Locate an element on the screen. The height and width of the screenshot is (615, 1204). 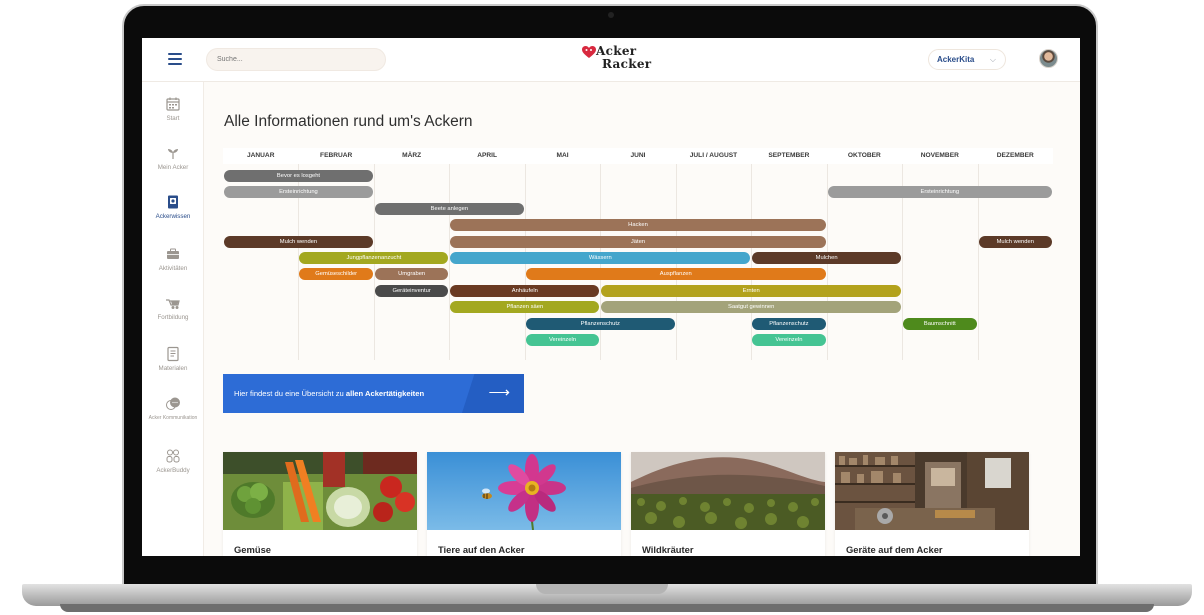
activity-bar: Umgraben is located at coordinates (411, 274).